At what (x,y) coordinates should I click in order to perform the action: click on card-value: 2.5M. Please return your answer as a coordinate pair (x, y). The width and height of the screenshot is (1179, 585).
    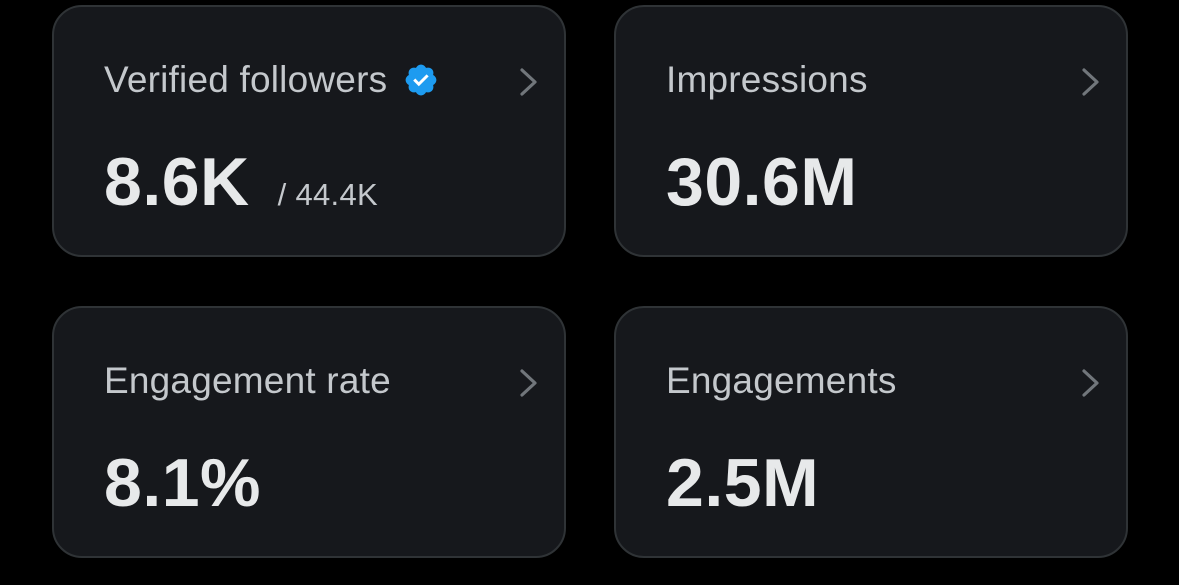
    Looking at the image, I should click on (743, 483).